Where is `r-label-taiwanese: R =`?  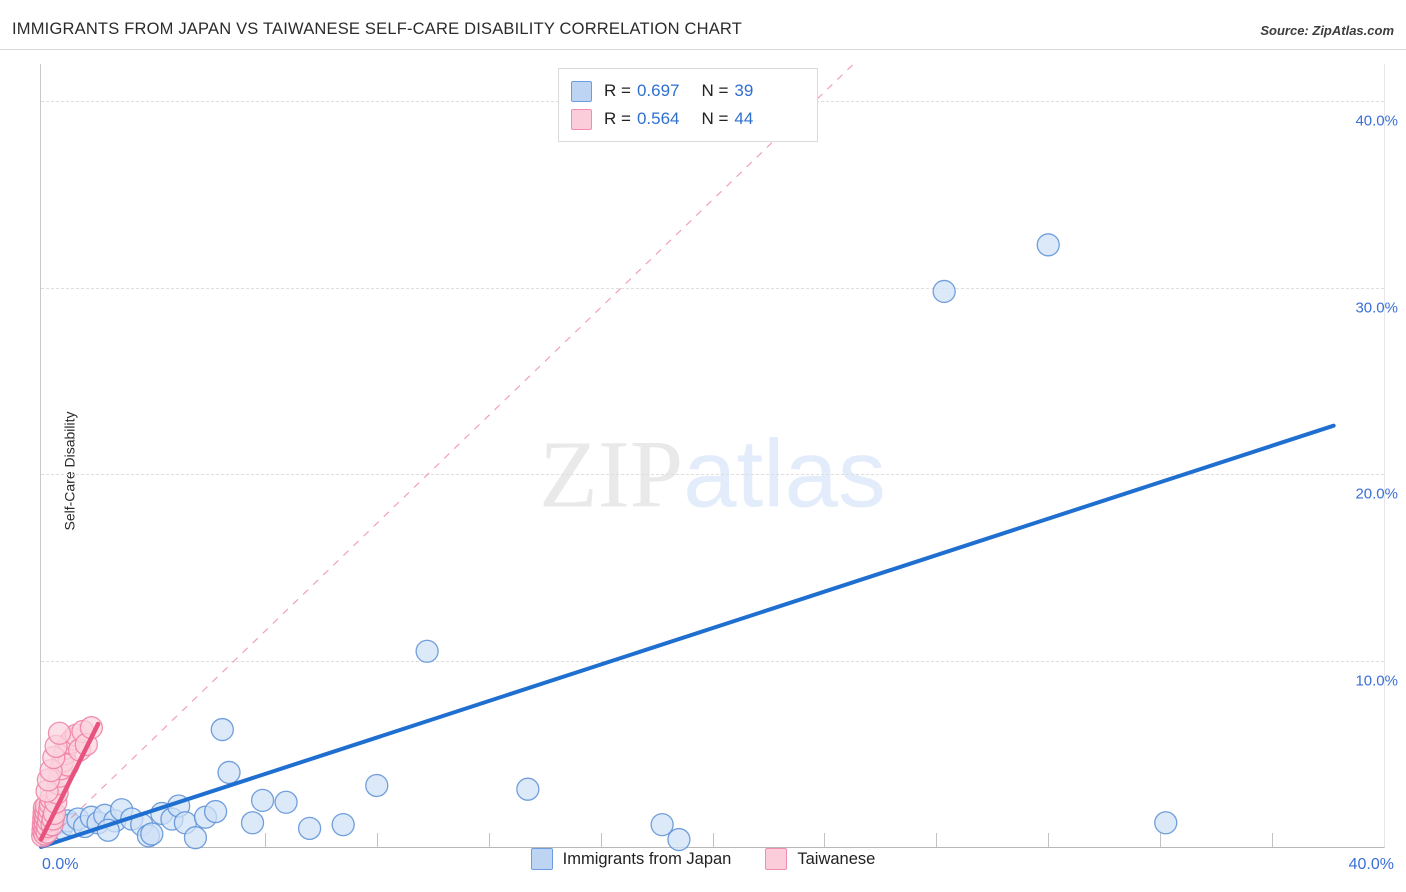
r-label-taiwanese: R = is located at coordinates (617, 118).